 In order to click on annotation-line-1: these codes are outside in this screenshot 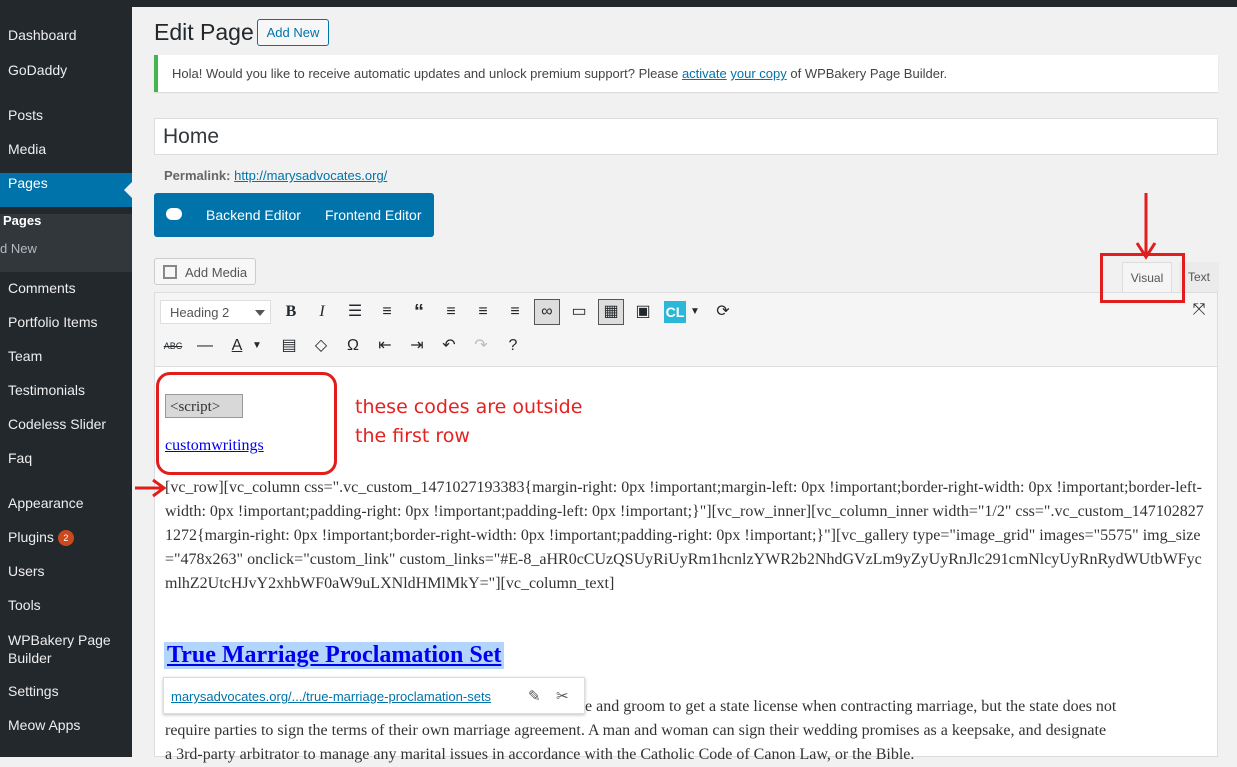, I will do `click(469, 407)`.